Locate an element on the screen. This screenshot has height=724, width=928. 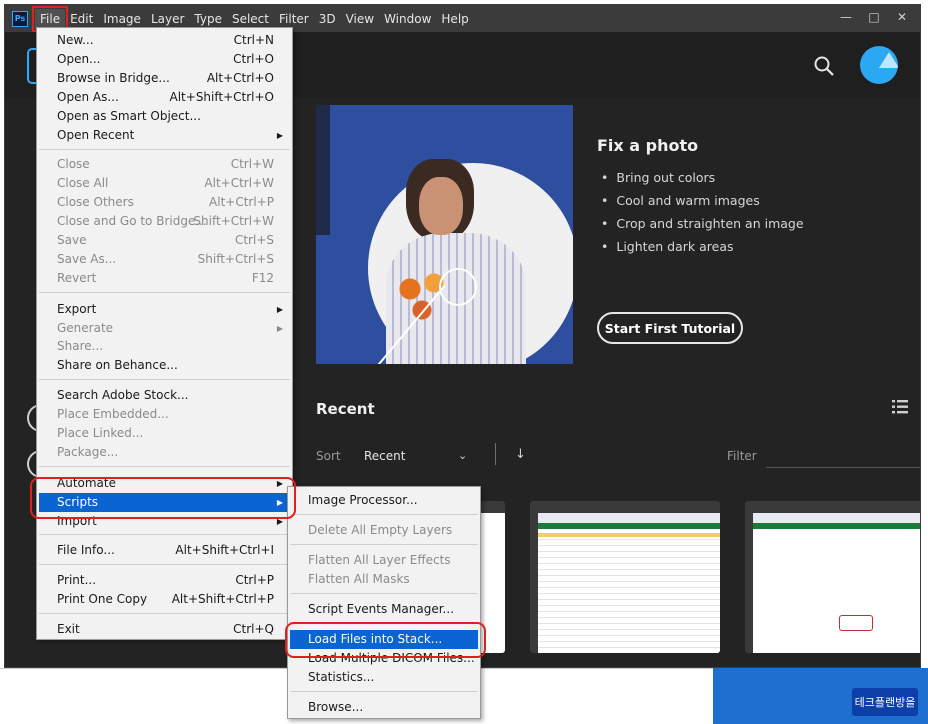
minimize-button: — is located at coordinates (846, 17).